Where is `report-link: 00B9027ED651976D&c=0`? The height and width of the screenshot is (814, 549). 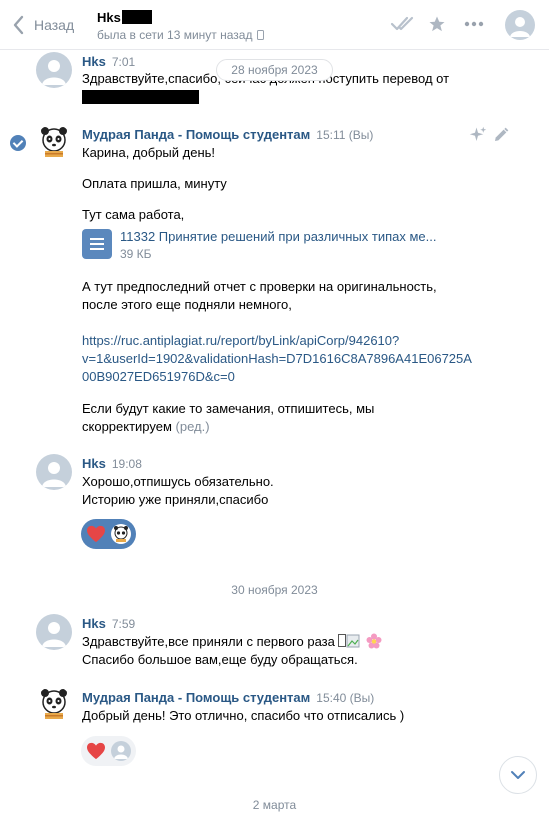 report-link: 00B9027ED651976D&c=0 is located at coordinates (158, 377).